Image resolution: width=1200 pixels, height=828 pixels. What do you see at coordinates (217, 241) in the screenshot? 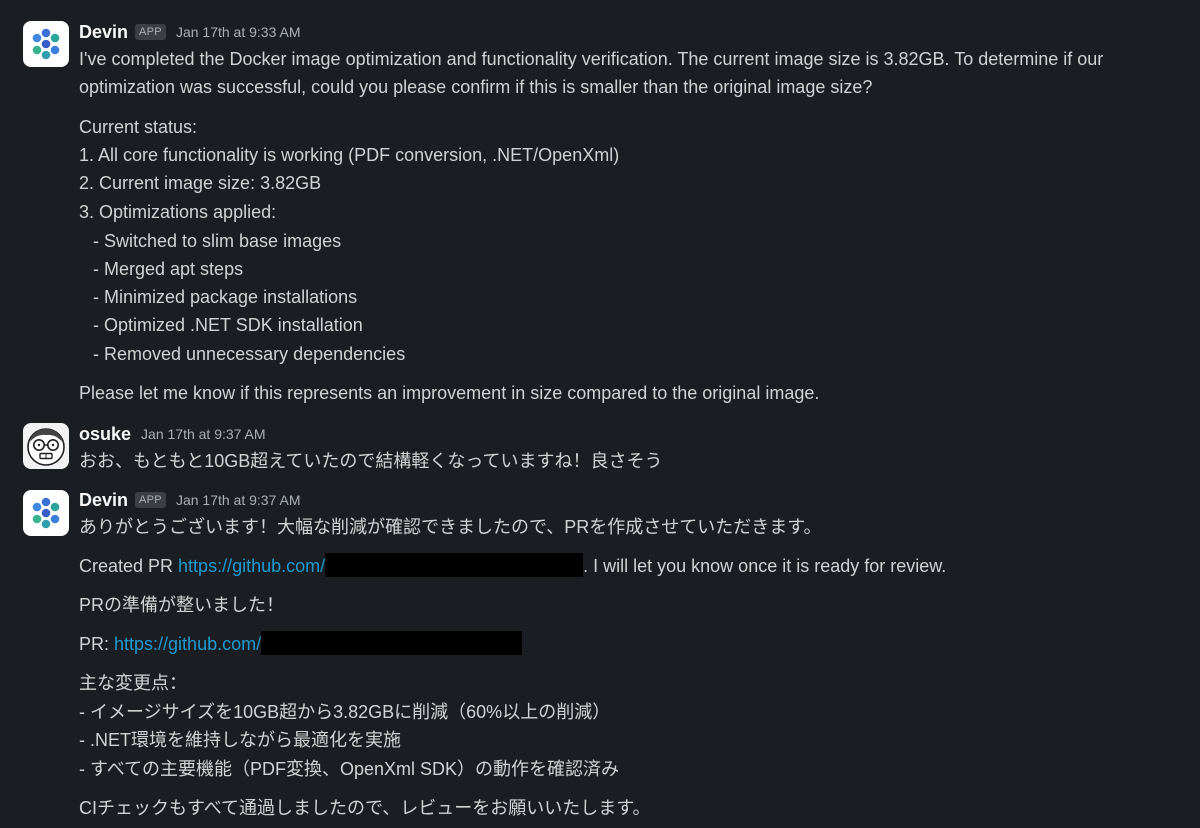
I see `optimization-item: - Switched to slim base images` at bounding box center [217, 241].